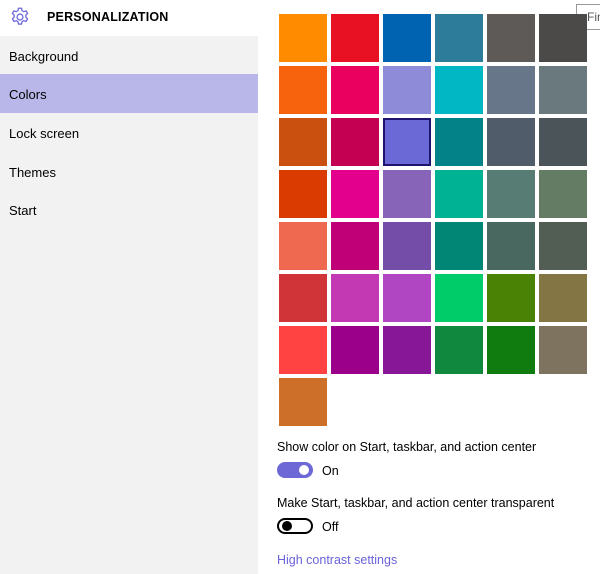  I want to click on transparent-toggle, so click(295, 526).